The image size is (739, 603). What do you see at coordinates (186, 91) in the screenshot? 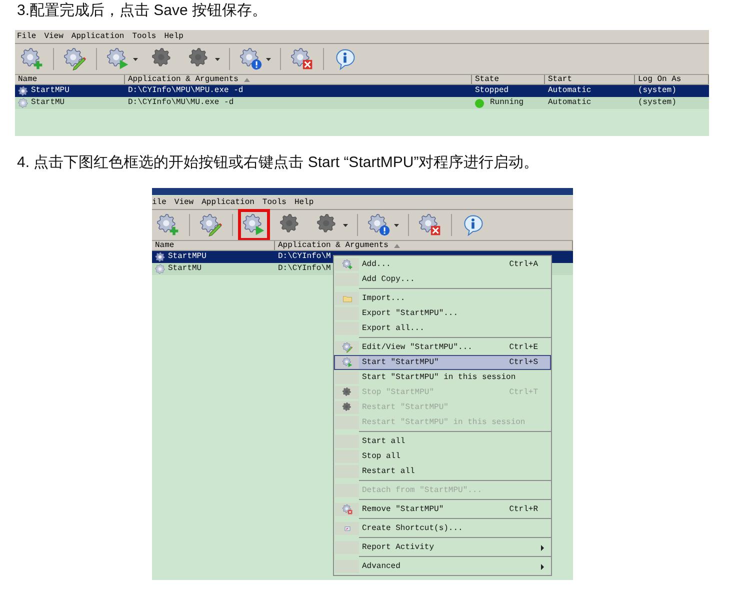
I see `table-cell: D:\CYInfo\MPU\MPU.exe -d` at bounding box center [186, 91].